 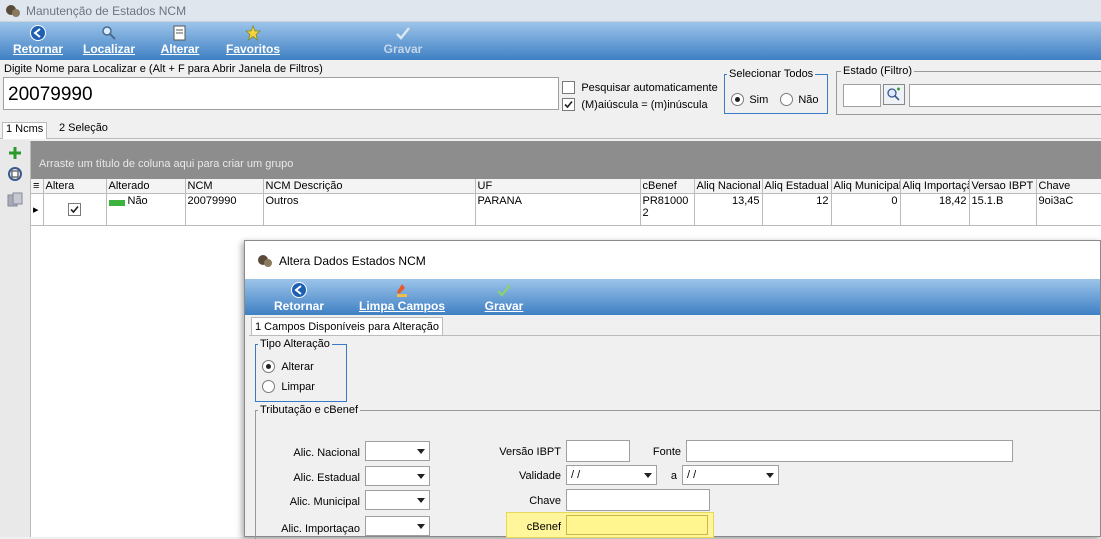 What do you see at coordinates (38, 41) in the screenshot?
I see `retornar-button: Retornar` at bounding box center [38, 41].